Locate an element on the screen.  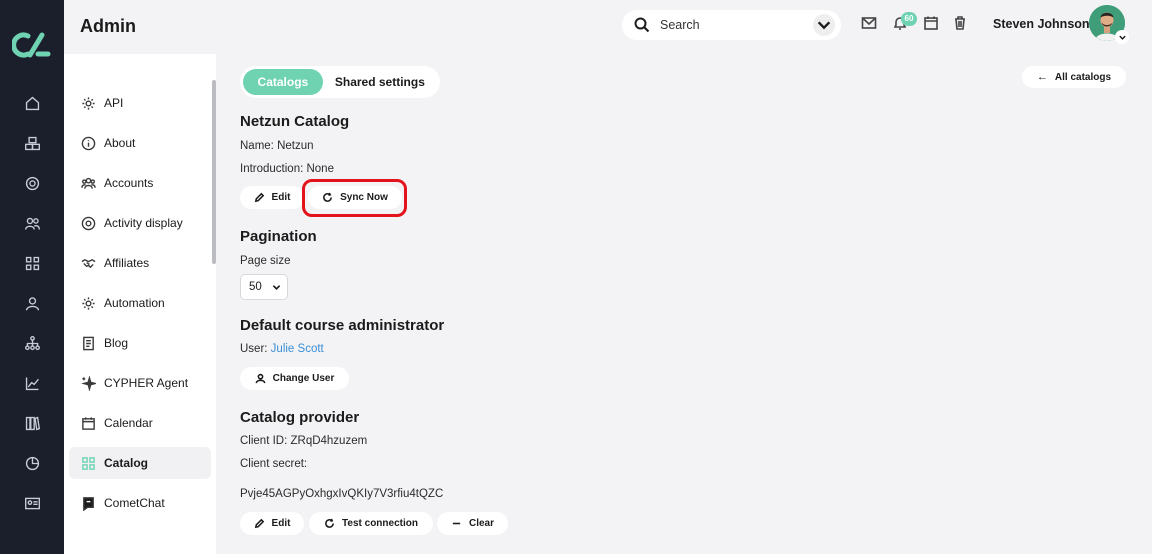
provider-title: Catalog provider is located at coordinates (300, 417).